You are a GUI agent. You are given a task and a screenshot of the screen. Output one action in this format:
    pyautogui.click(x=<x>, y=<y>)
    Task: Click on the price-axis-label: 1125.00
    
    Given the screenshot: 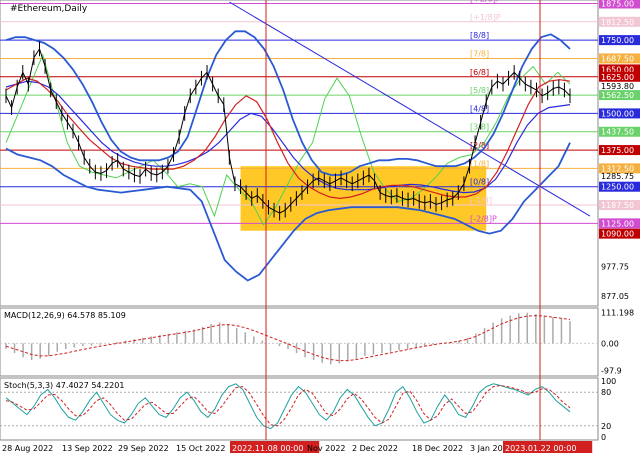 What is the action you would take?
    pyautogui.click(x=617, y=223)
    